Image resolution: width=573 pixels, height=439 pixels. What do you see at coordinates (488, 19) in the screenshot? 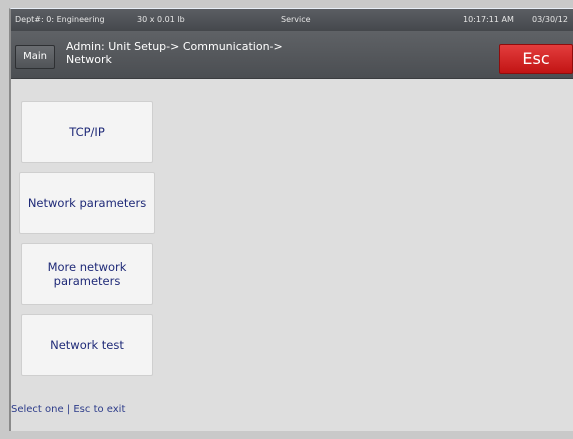
I see `time-status: 10:17:11 AM` at bounding box center [488, 19].